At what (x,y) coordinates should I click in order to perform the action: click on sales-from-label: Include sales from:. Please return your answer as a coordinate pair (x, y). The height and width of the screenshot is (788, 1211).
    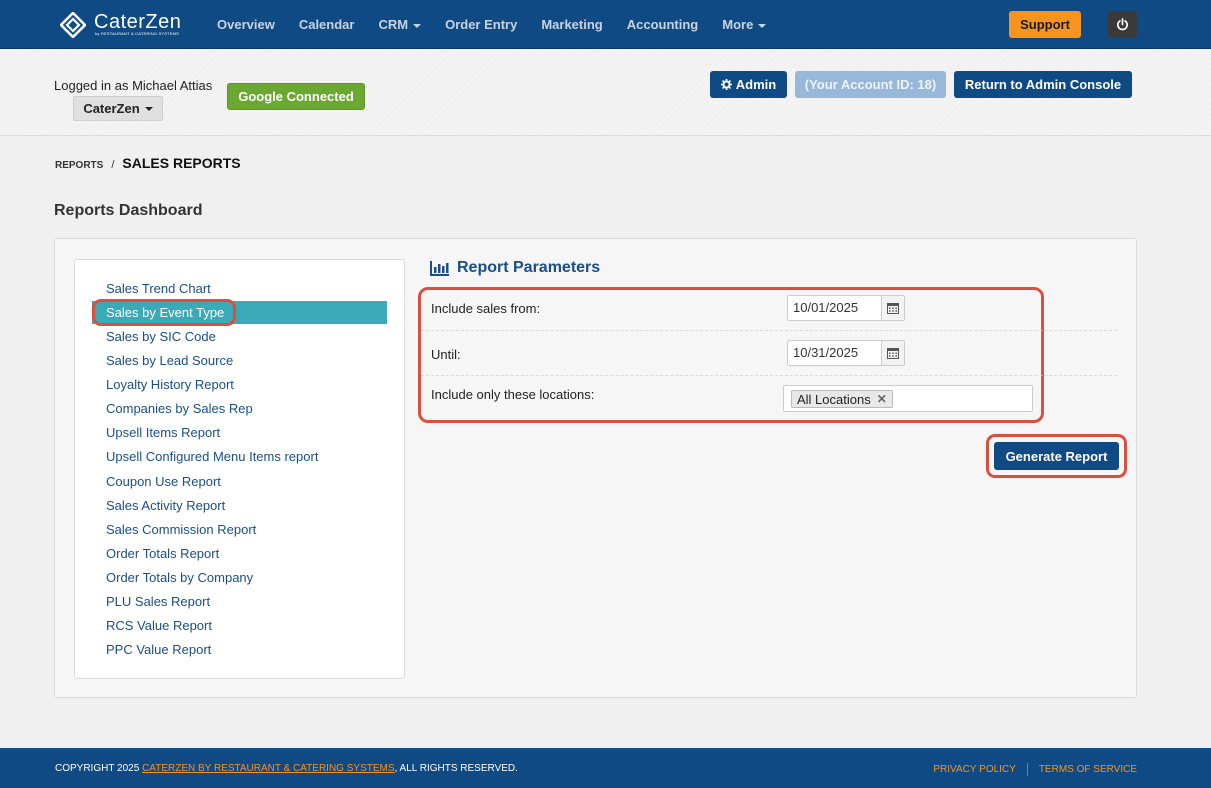
    Looking at the image, I should click on (486, 308).